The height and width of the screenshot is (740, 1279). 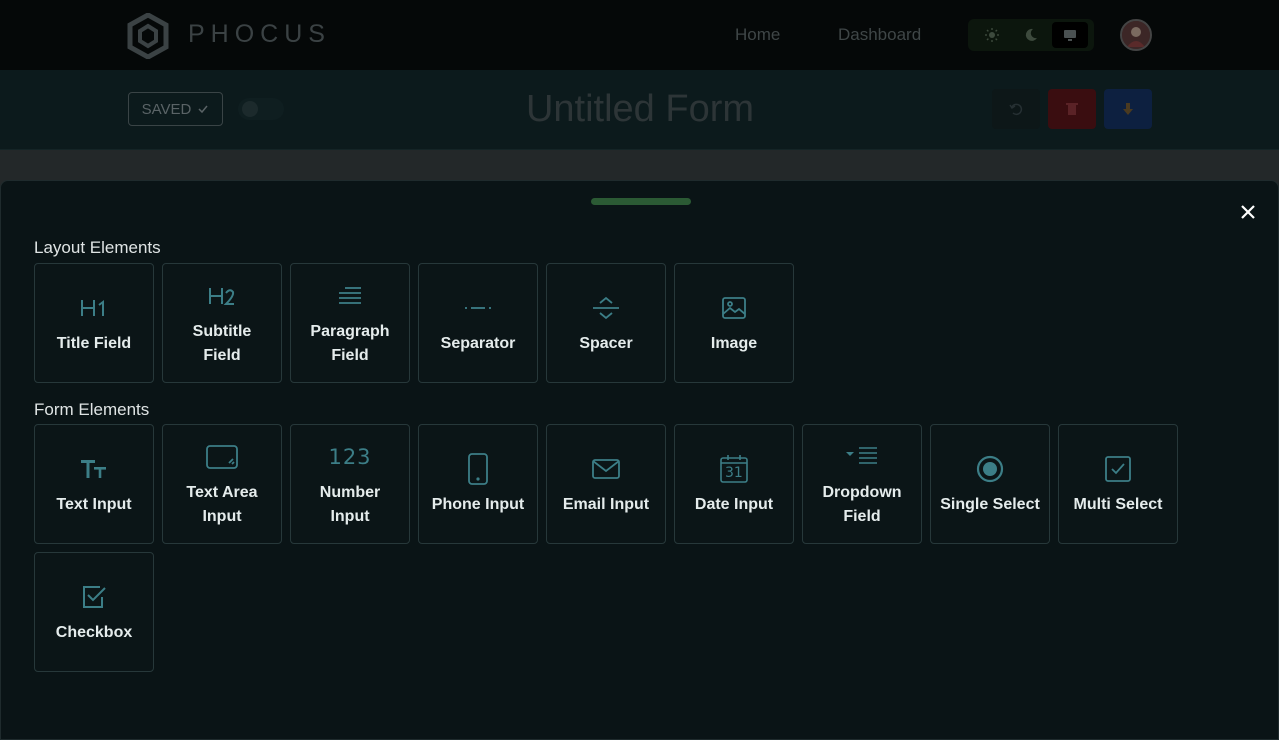 What do you see at coordinates (350, 296) in the screenshot?
I see `paragraph-icon` at bounding box center [350, 296].